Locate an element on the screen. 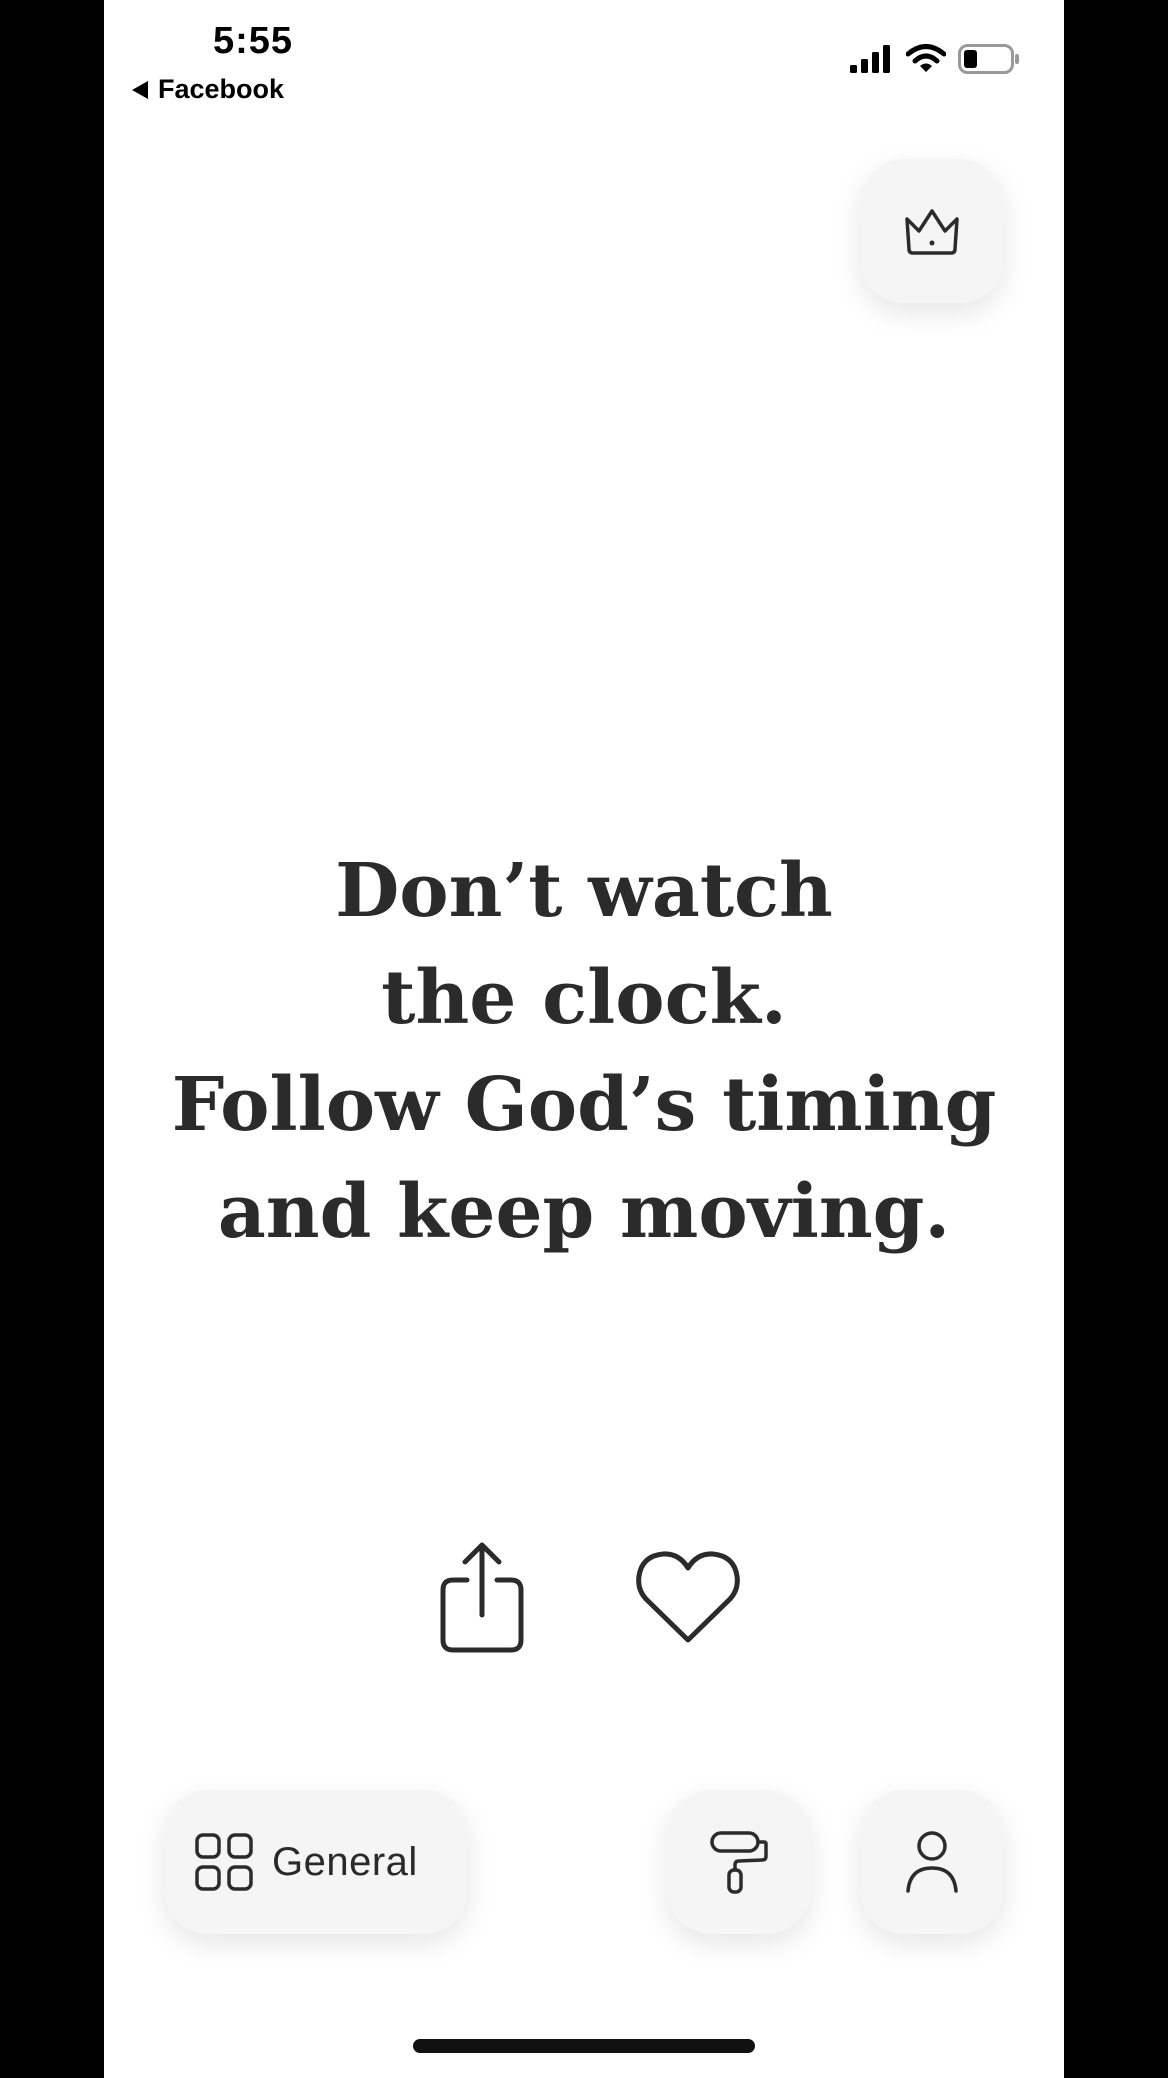 Image resolution: width=1168 pixels, height=2078 pixels. premium-button is located at coordinates (932, 231).